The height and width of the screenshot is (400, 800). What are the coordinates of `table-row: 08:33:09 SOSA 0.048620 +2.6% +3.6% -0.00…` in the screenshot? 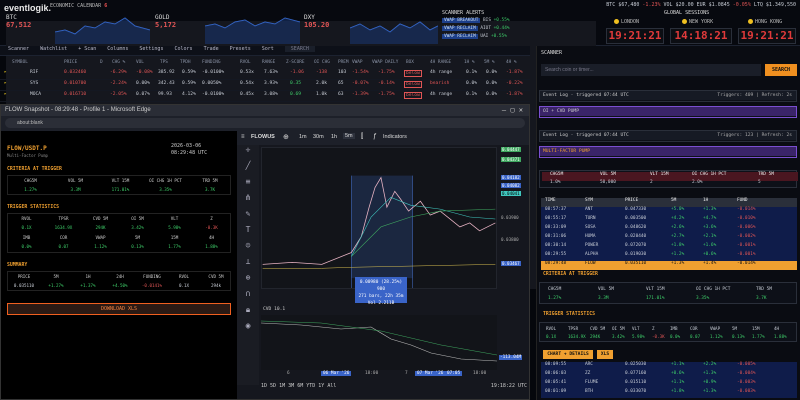 It's located at (669, 229).